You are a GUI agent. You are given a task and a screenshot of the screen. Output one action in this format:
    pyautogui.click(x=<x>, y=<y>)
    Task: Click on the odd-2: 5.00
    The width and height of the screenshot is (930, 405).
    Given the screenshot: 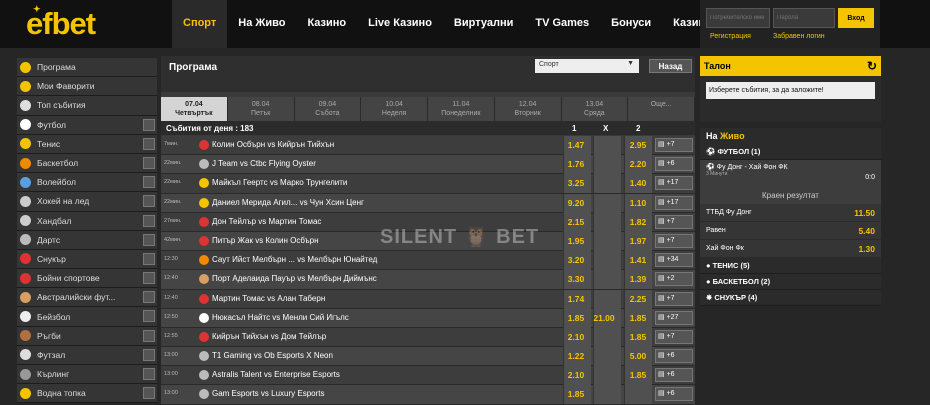 What is the action you would take?
    pyautogui.click(x=638, y=356)
    